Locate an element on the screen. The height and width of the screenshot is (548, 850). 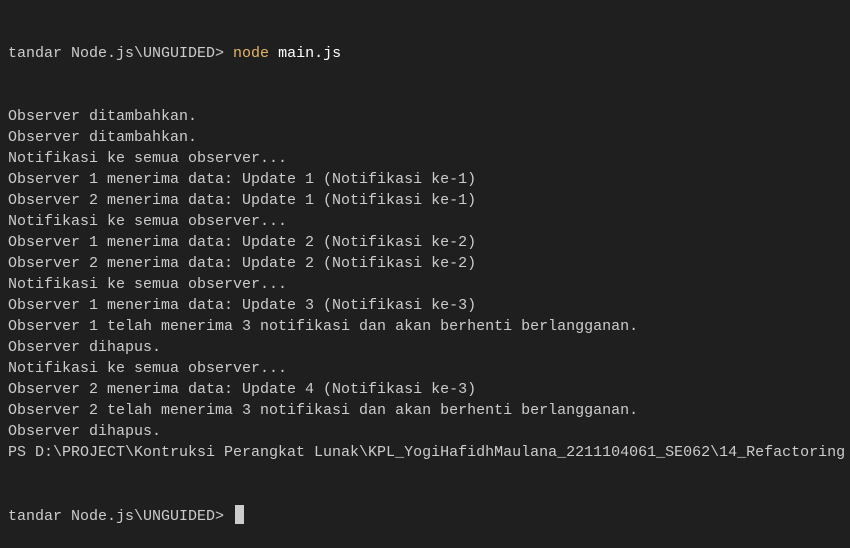
command-line: tandar Node.js\UNGUIDED> node main.js is located at coordinates (429, 53).